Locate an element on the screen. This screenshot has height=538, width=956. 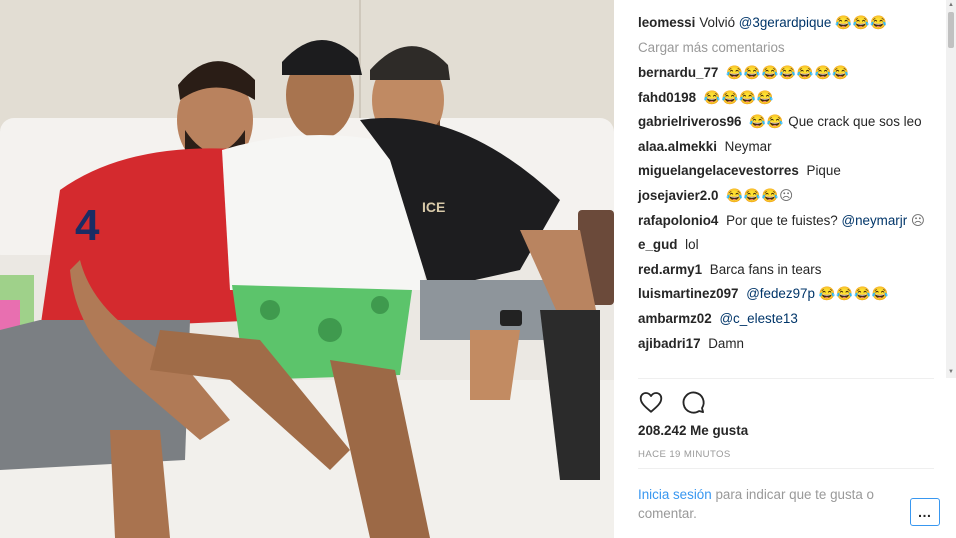
scroll-down-arrow-icon: ▼ is located at coordinates (951, 372).